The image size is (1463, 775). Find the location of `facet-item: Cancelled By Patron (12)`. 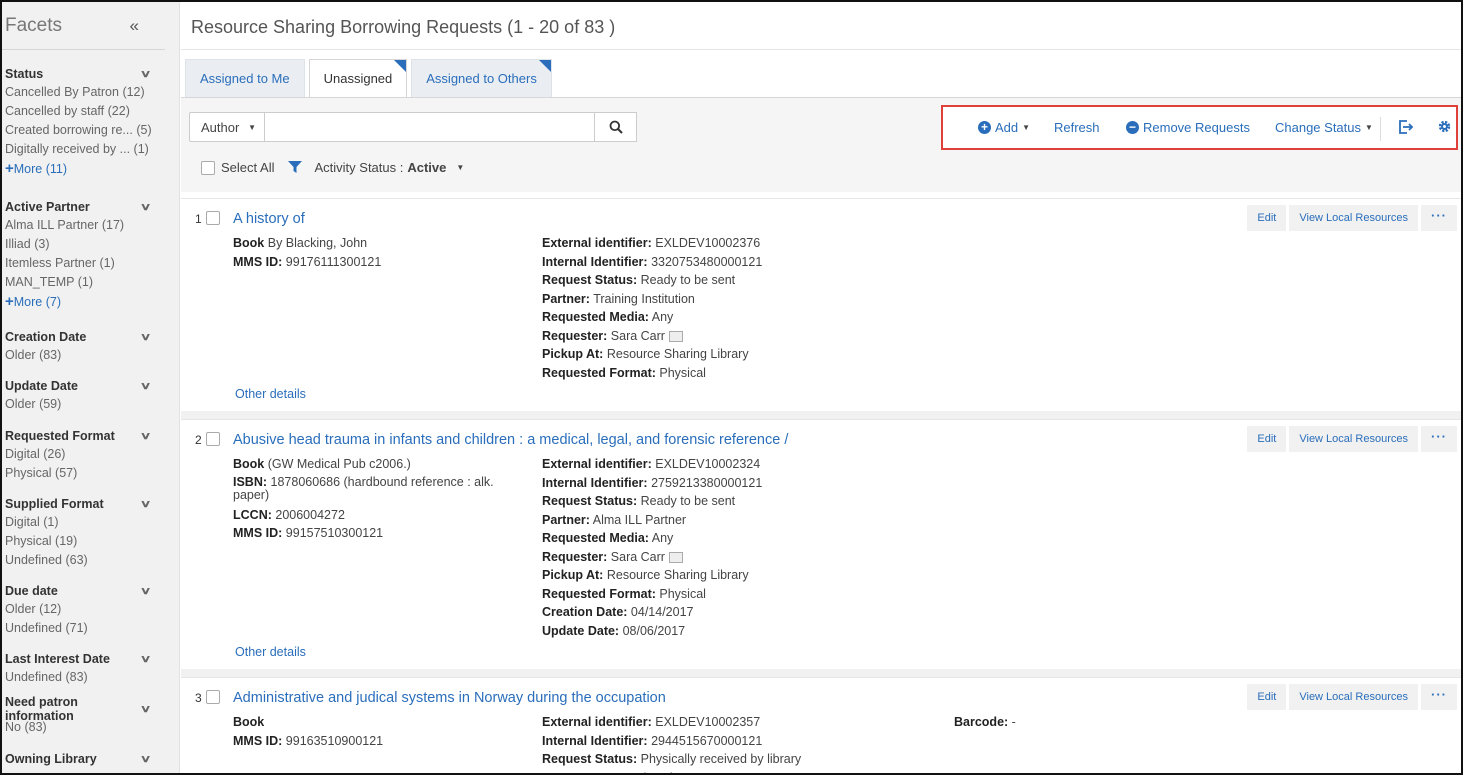

facet-item: Cancelled By Patron (12) is located at coordinates (92, 92).